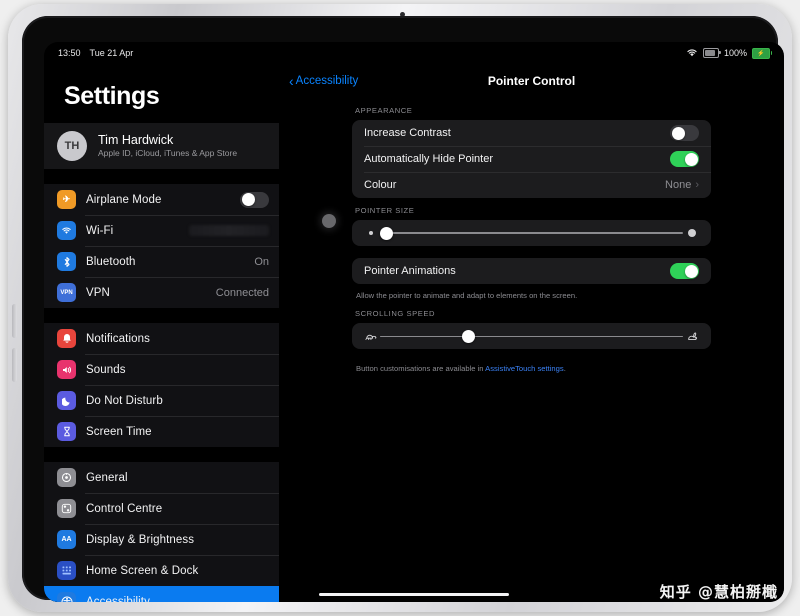 Image resolution: width=800 pixels, height=616 pixels. I want to click on airplane-icon: ✈, so click(66, 199).